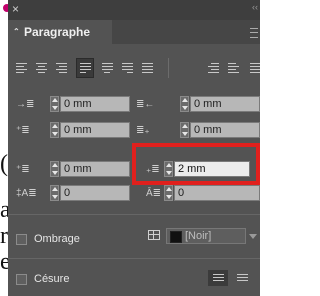 This screenshot has height=296, width=320. Describe the element at coordinates (184, 130) in the screenshot. I see `last-line-indent-stepper` at that location.